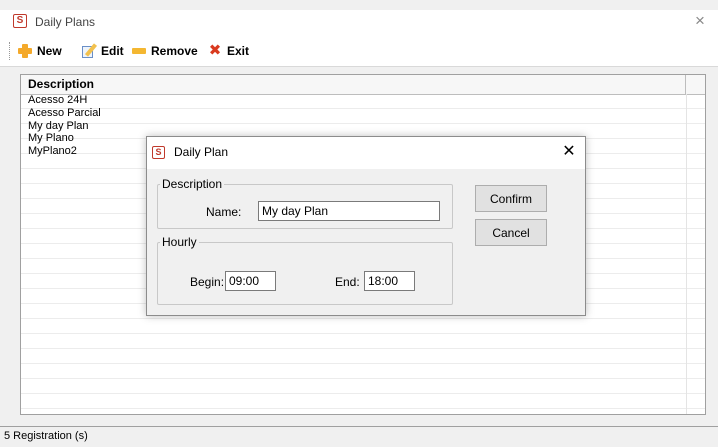 Image resolution: width=718 pixels, height=447 pixels. What do you see at coordinates (139, 51) in the screenshot?
I see `minus-icon` at bounding box center [139, 51].